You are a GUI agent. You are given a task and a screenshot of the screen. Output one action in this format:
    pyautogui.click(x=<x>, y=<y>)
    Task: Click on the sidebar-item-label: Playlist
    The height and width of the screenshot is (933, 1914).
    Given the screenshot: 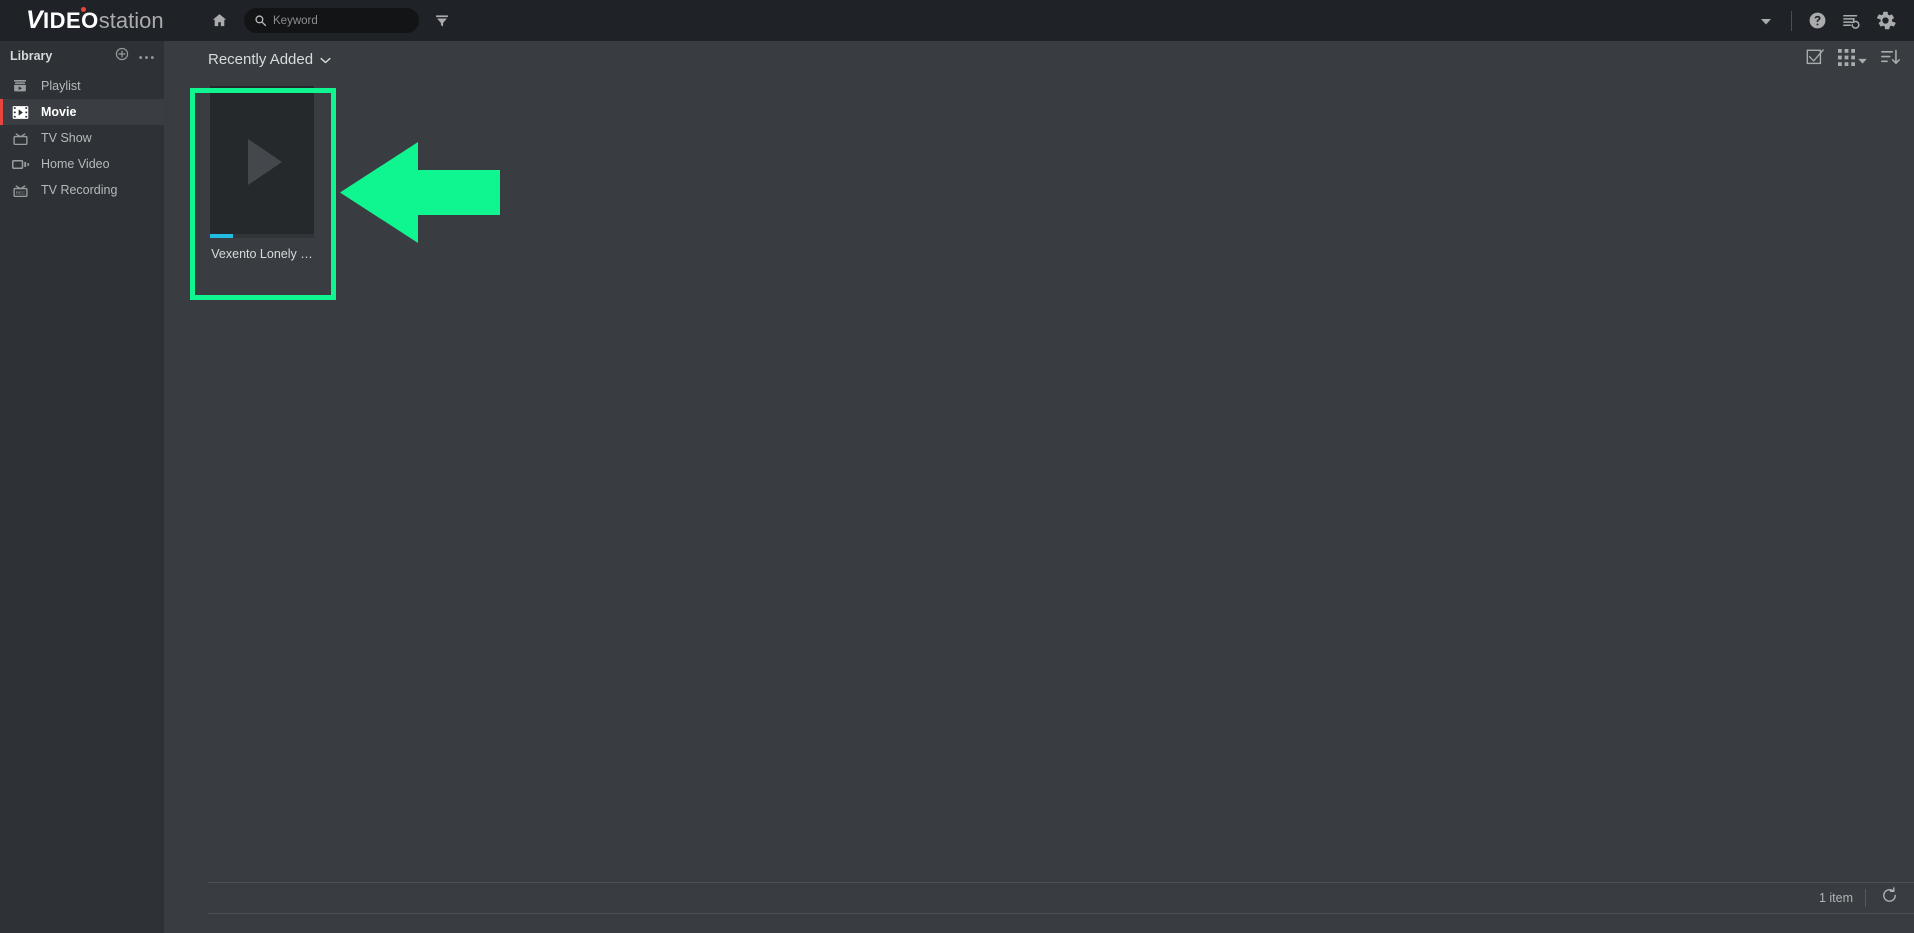 What is the action you would take?
    pyautogui.click(x=61, y=86)
    